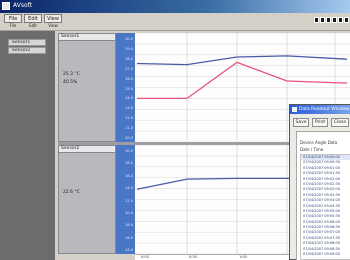 The image size is (350, 260). I want to click on toolbar-label: View, so click(53, 25).